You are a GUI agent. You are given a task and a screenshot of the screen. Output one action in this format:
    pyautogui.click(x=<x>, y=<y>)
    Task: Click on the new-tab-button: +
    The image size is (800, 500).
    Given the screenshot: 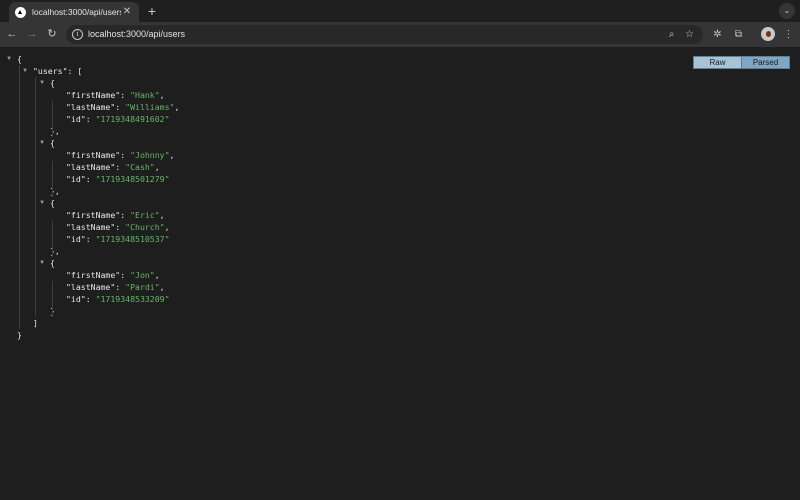 What is the action you would take?
    pyautogui.click(x=152, y=11)
    